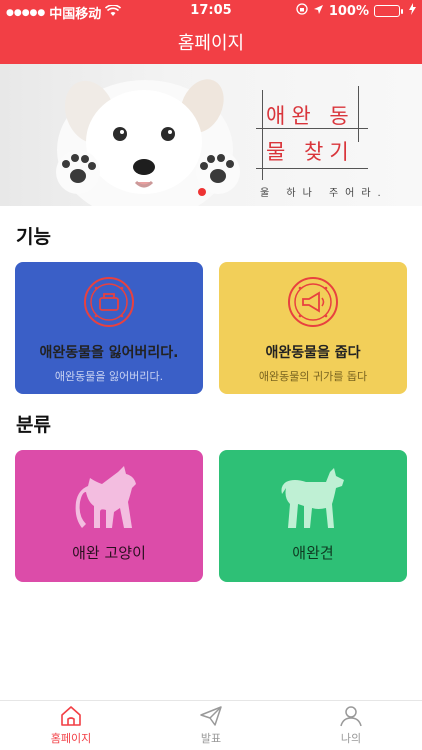 The image size is (422, 750). I want to click on dog-icon, so click(312, 498).